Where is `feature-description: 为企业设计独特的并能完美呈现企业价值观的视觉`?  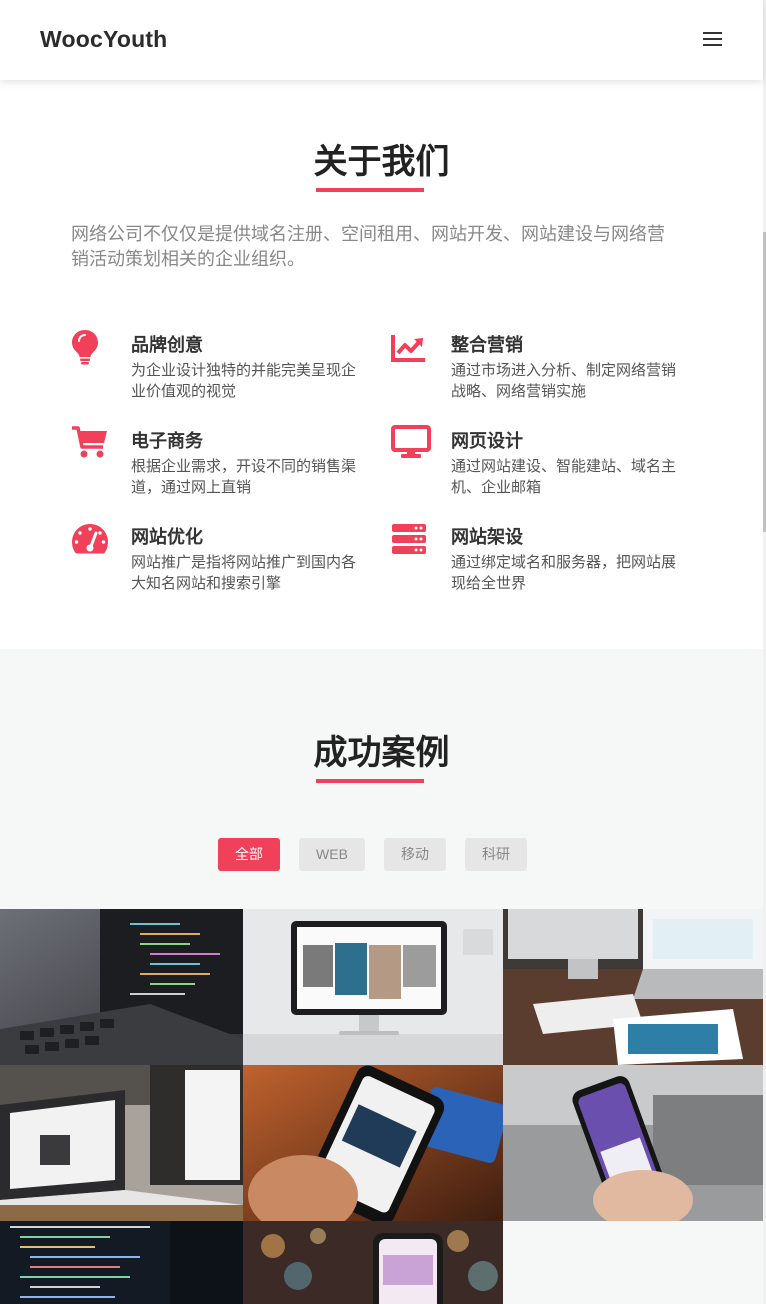
feature-description: 为企业设计独特的并能完美呈现企业价值观的视觉 is located at coordinates (244, 381).